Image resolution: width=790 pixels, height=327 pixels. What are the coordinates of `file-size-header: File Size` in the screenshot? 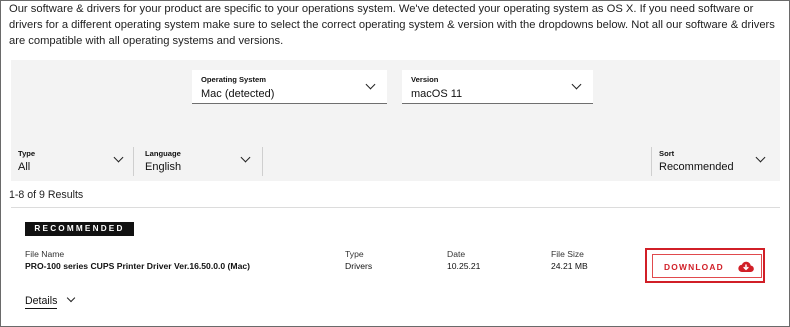 It's located at (567, 254).